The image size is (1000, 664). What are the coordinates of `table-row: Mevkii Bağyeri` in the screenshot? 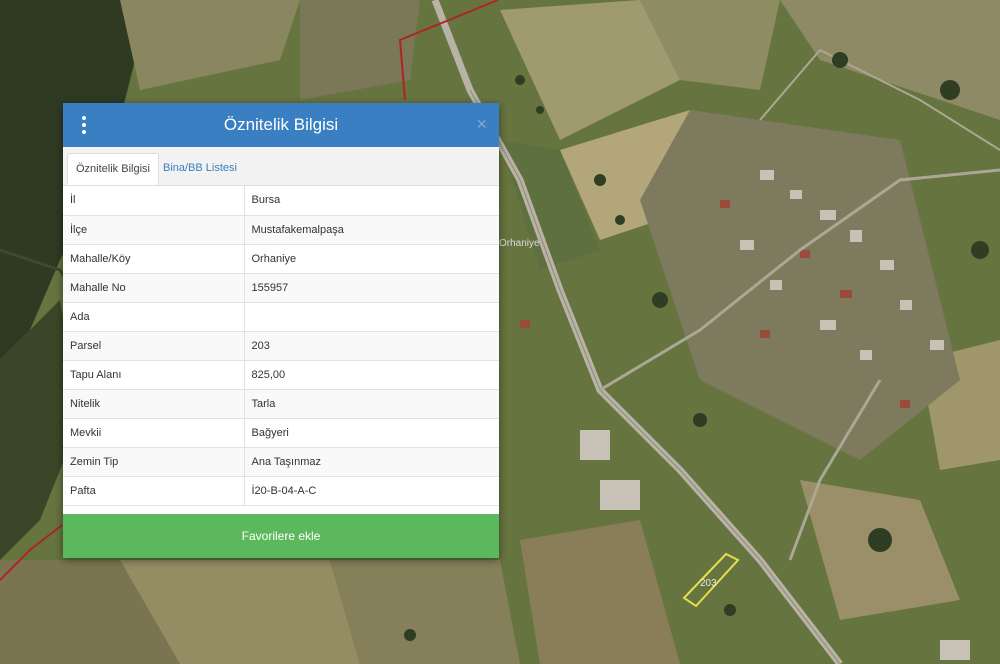 It's located at (281, 433).